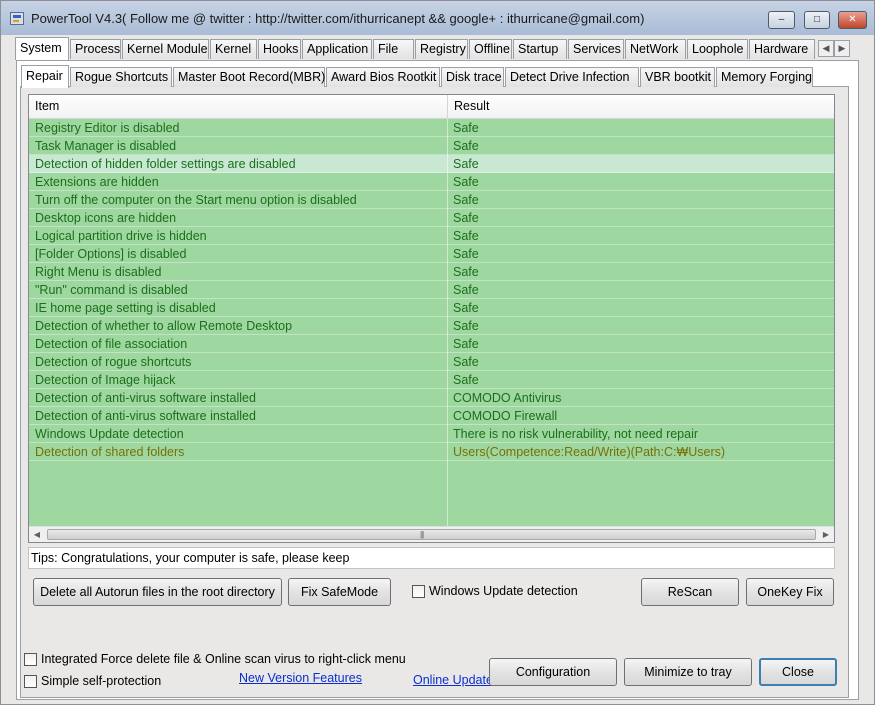 Image resolution: width=875 pixels, height=705 pixels. Describe the element at coordinates (279, 49) in the screenshot. I see `tab-hooks: Hooks` at that location.